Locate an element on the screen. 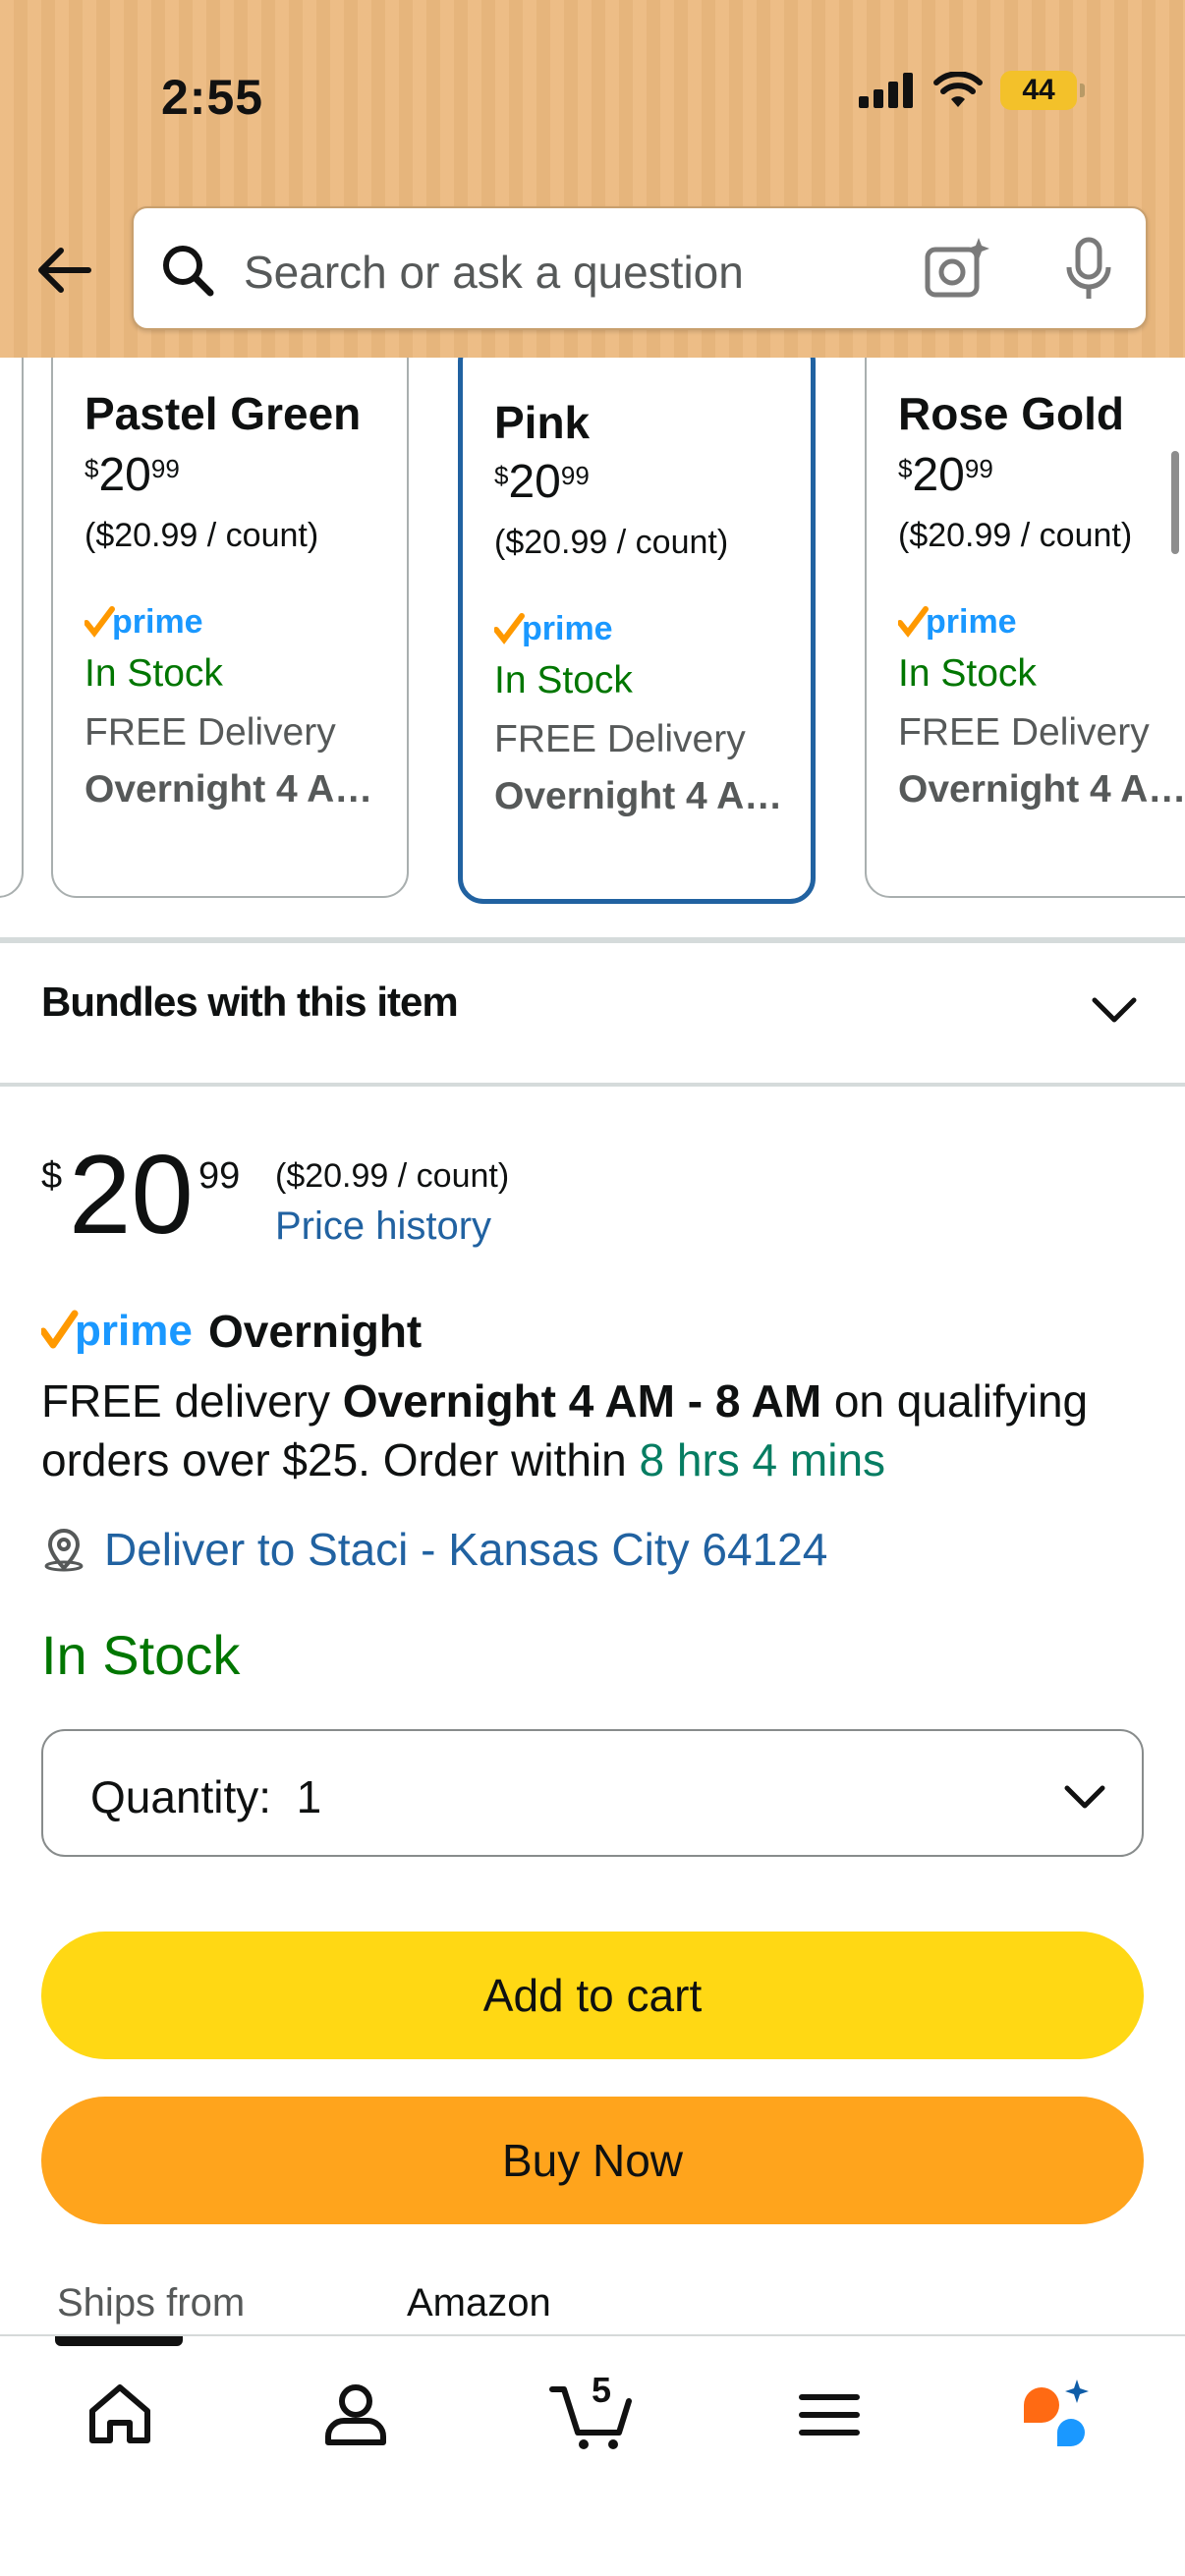  prime-overnight-label: Overnight is located at coordinates (316, 1331).